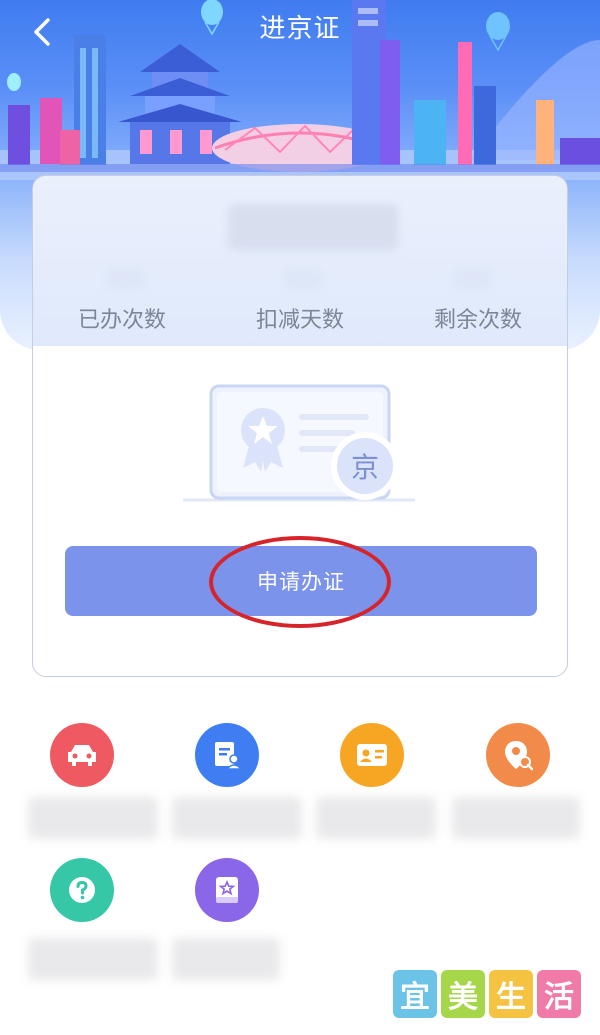 This screenshot has height=1035, width=600. Describe the element at coordinates (313, 227) in the screenshot. I see `blurred-plate-info` at that location.